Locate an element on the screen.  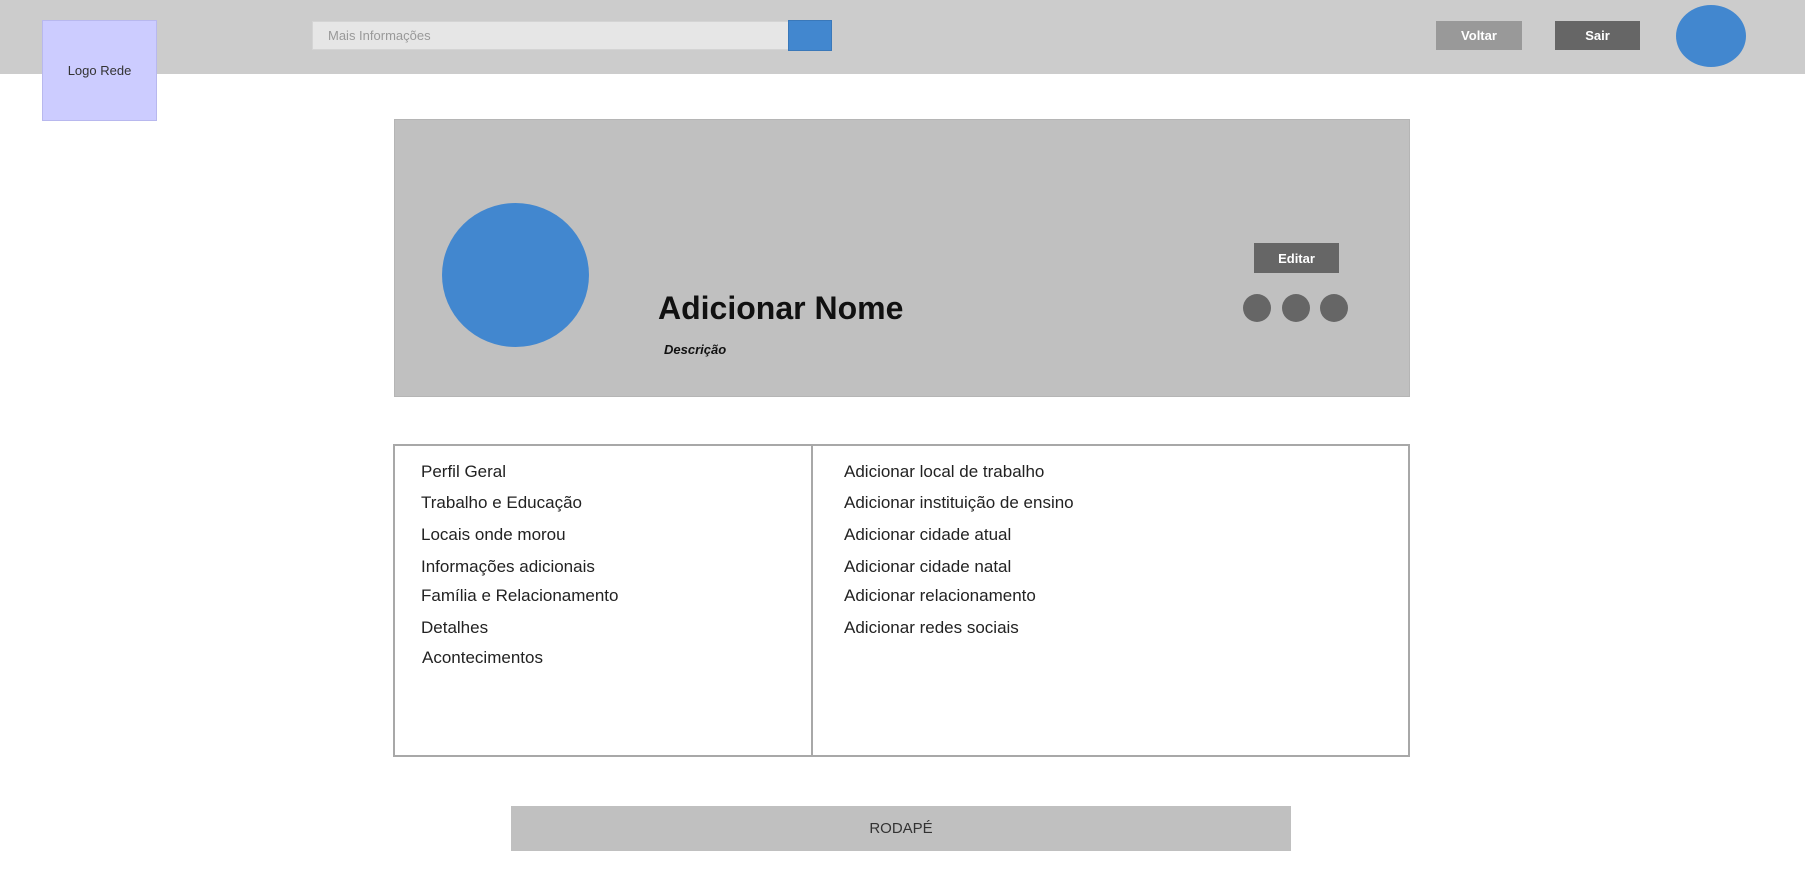
about-menu-item-perfil-geral: Perfil Geral is located at coordinates (463, 472).